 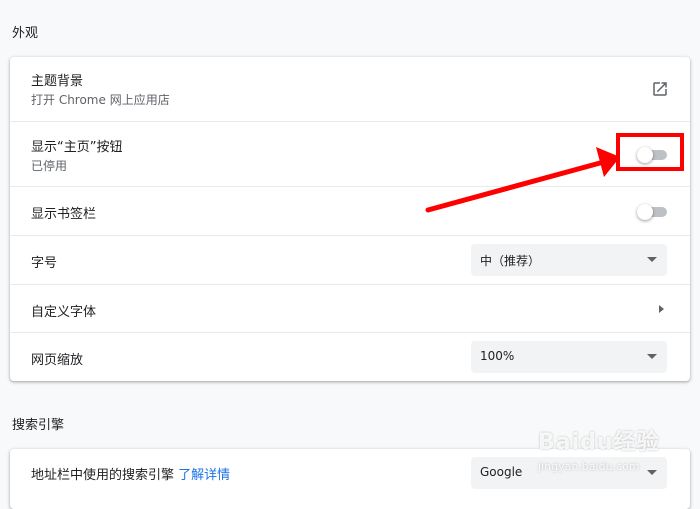 What do you see at coordinates (650, 152) in the screenshot?
I see `annotation-highlight-box` at bounding box center [650, 152].